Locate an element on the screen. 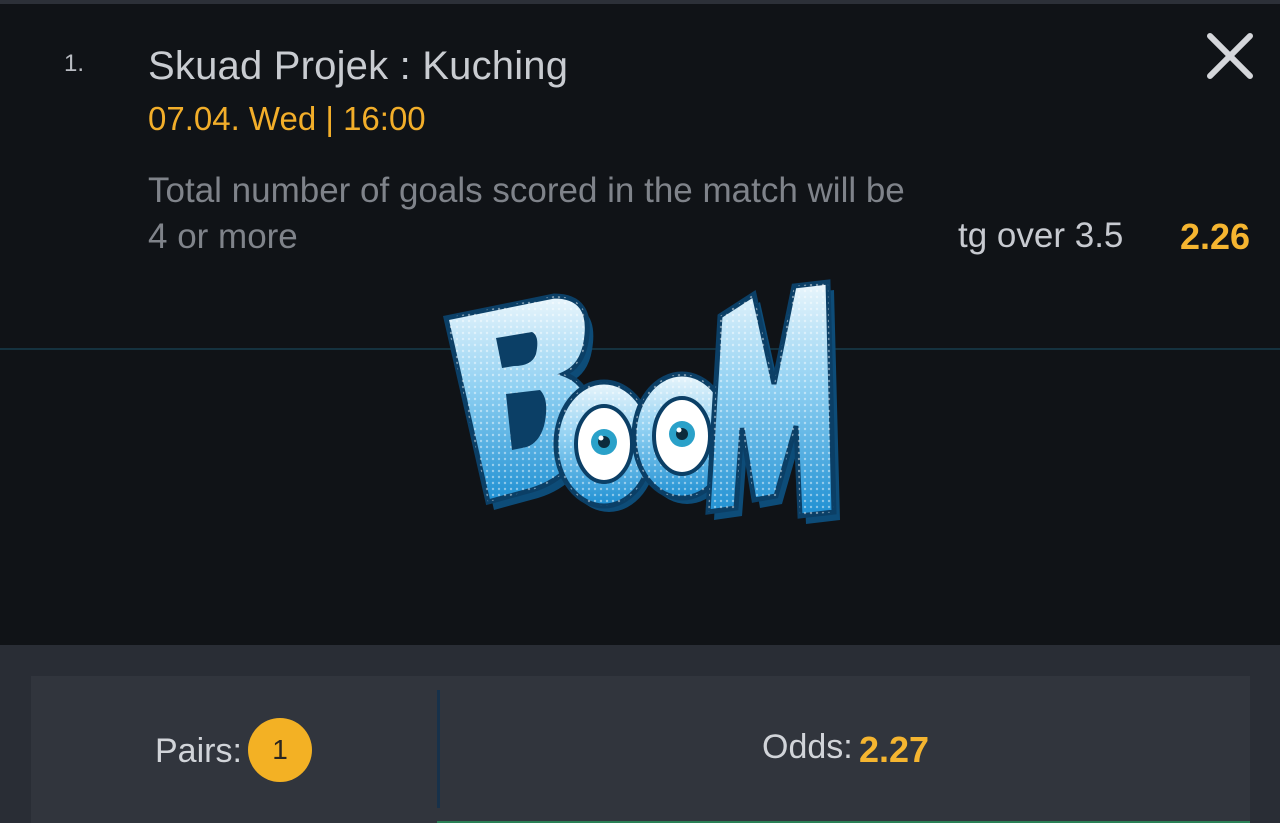 The width and height of the screenshot is (1280, 823). selection-odds: 2.26 is located at coordinates (1215, 236).